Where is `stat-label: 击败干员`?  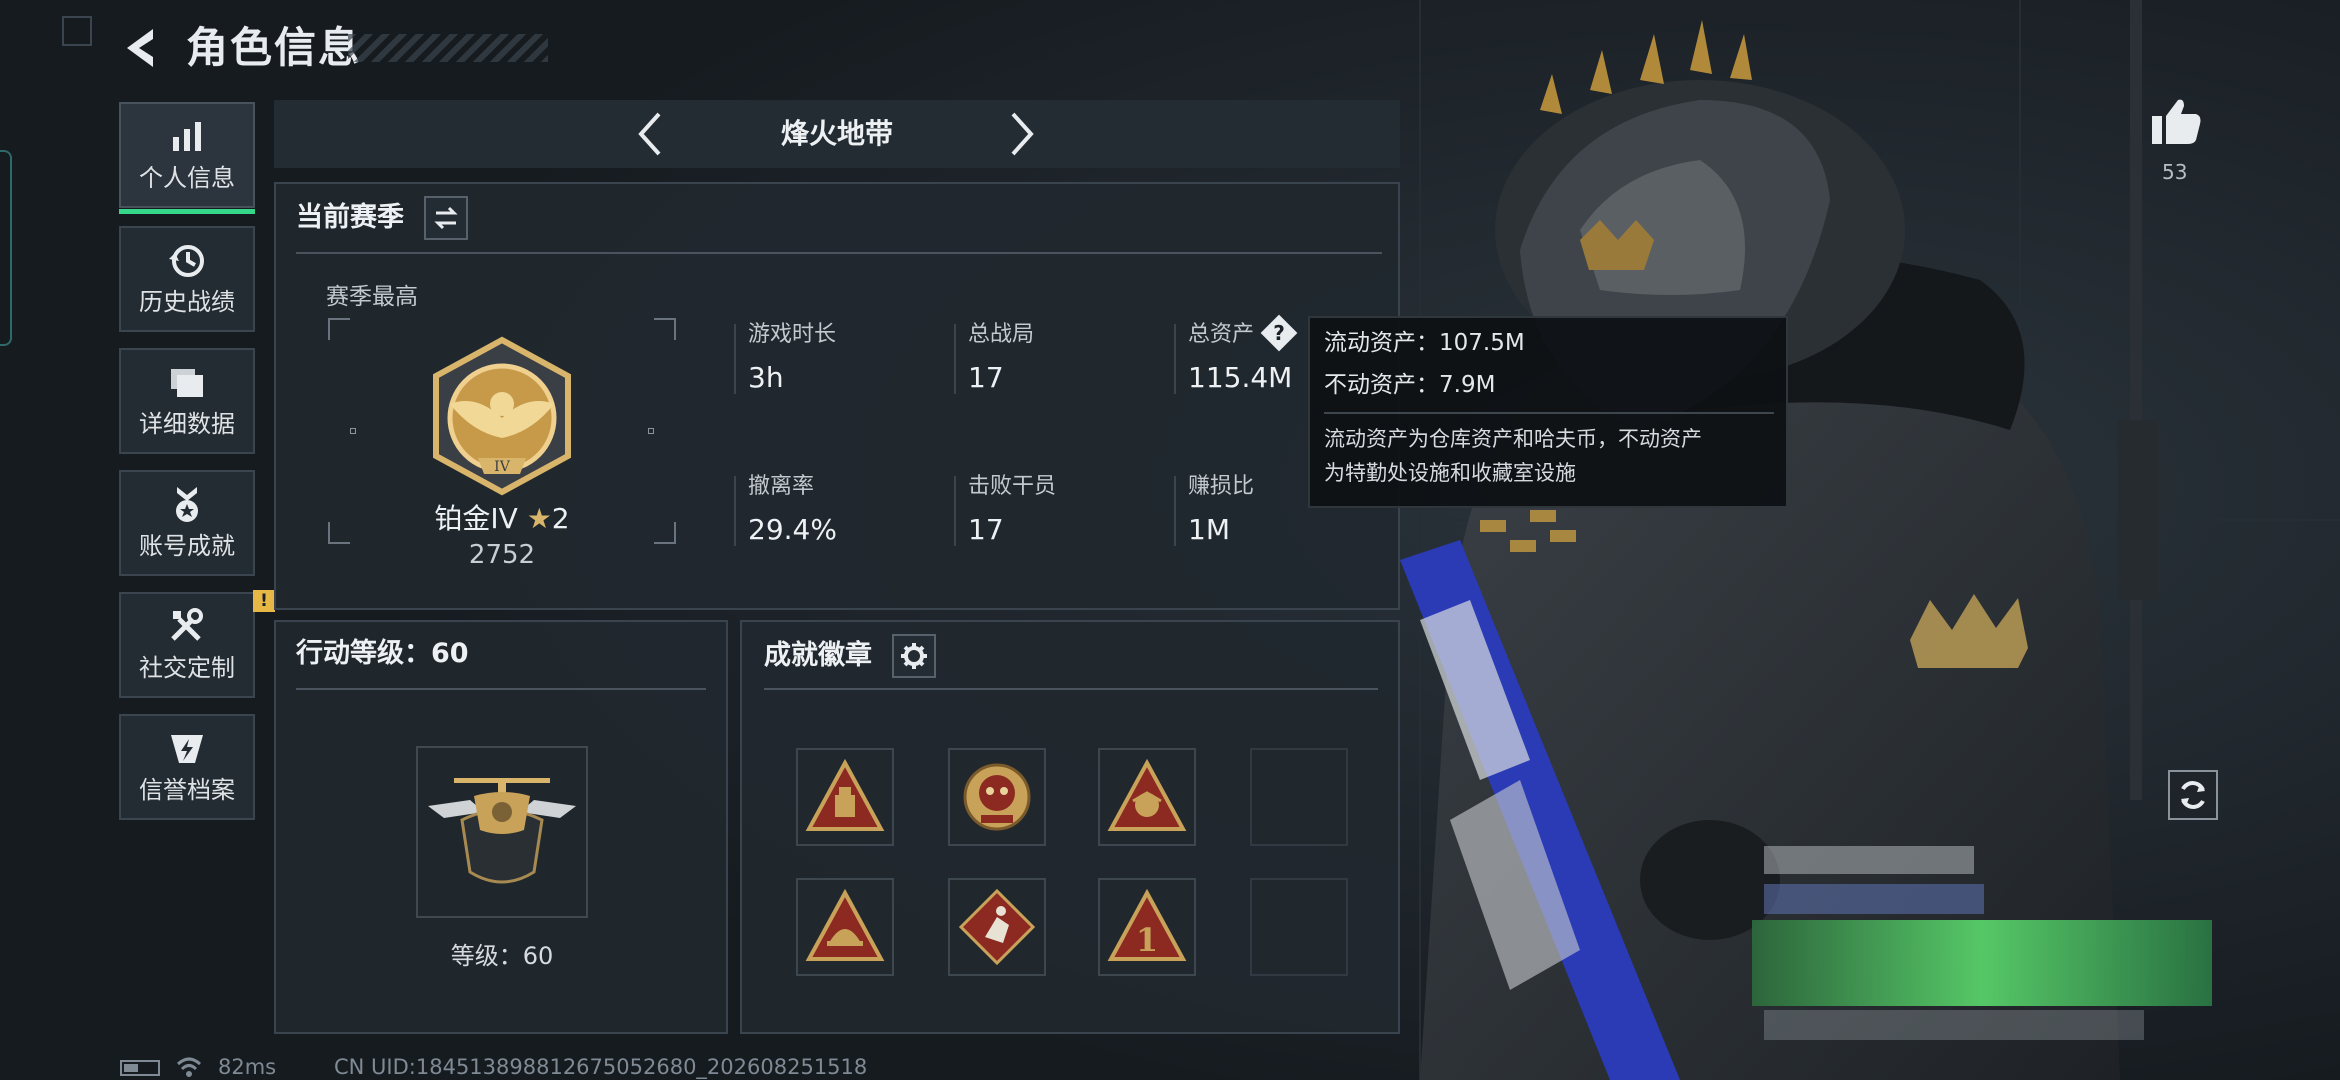 stat-label: 击败干员 is located at coordinates (1012, 486).